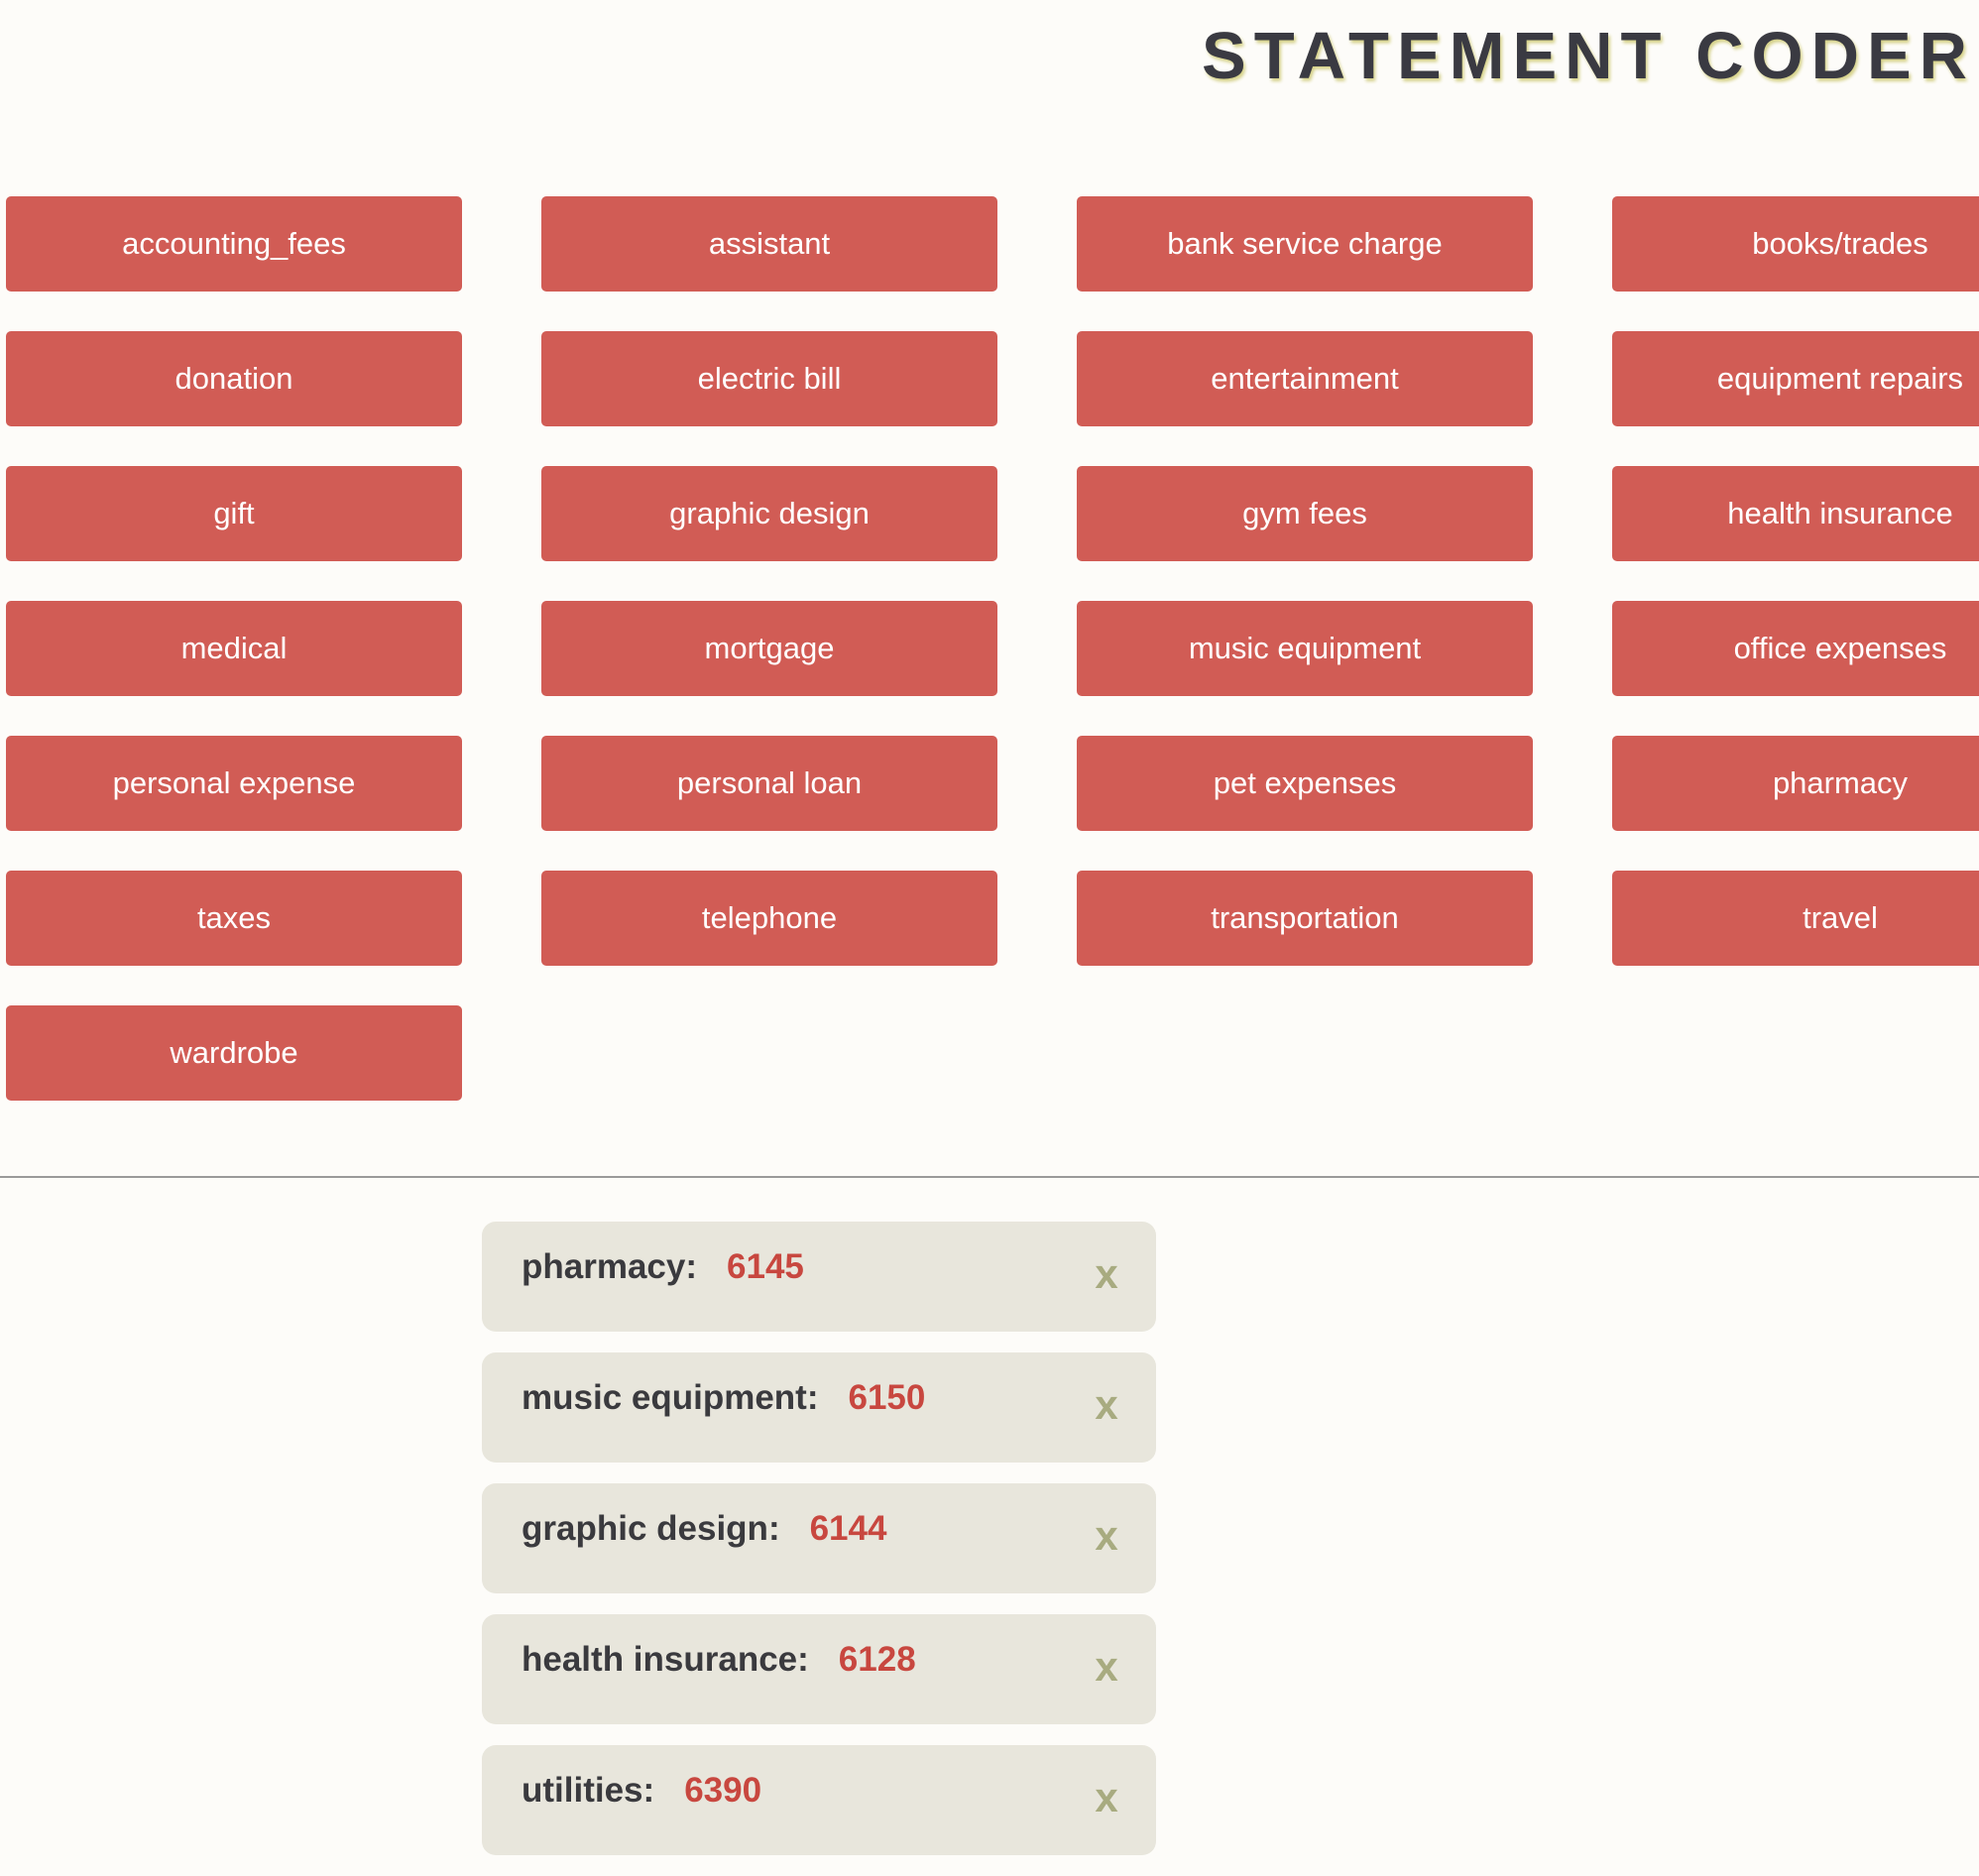 Image resolution: width=1979 pixels, height=1876 pixels. I want to click on category-button-health-insurance: health insurance, so click(1795, 513).